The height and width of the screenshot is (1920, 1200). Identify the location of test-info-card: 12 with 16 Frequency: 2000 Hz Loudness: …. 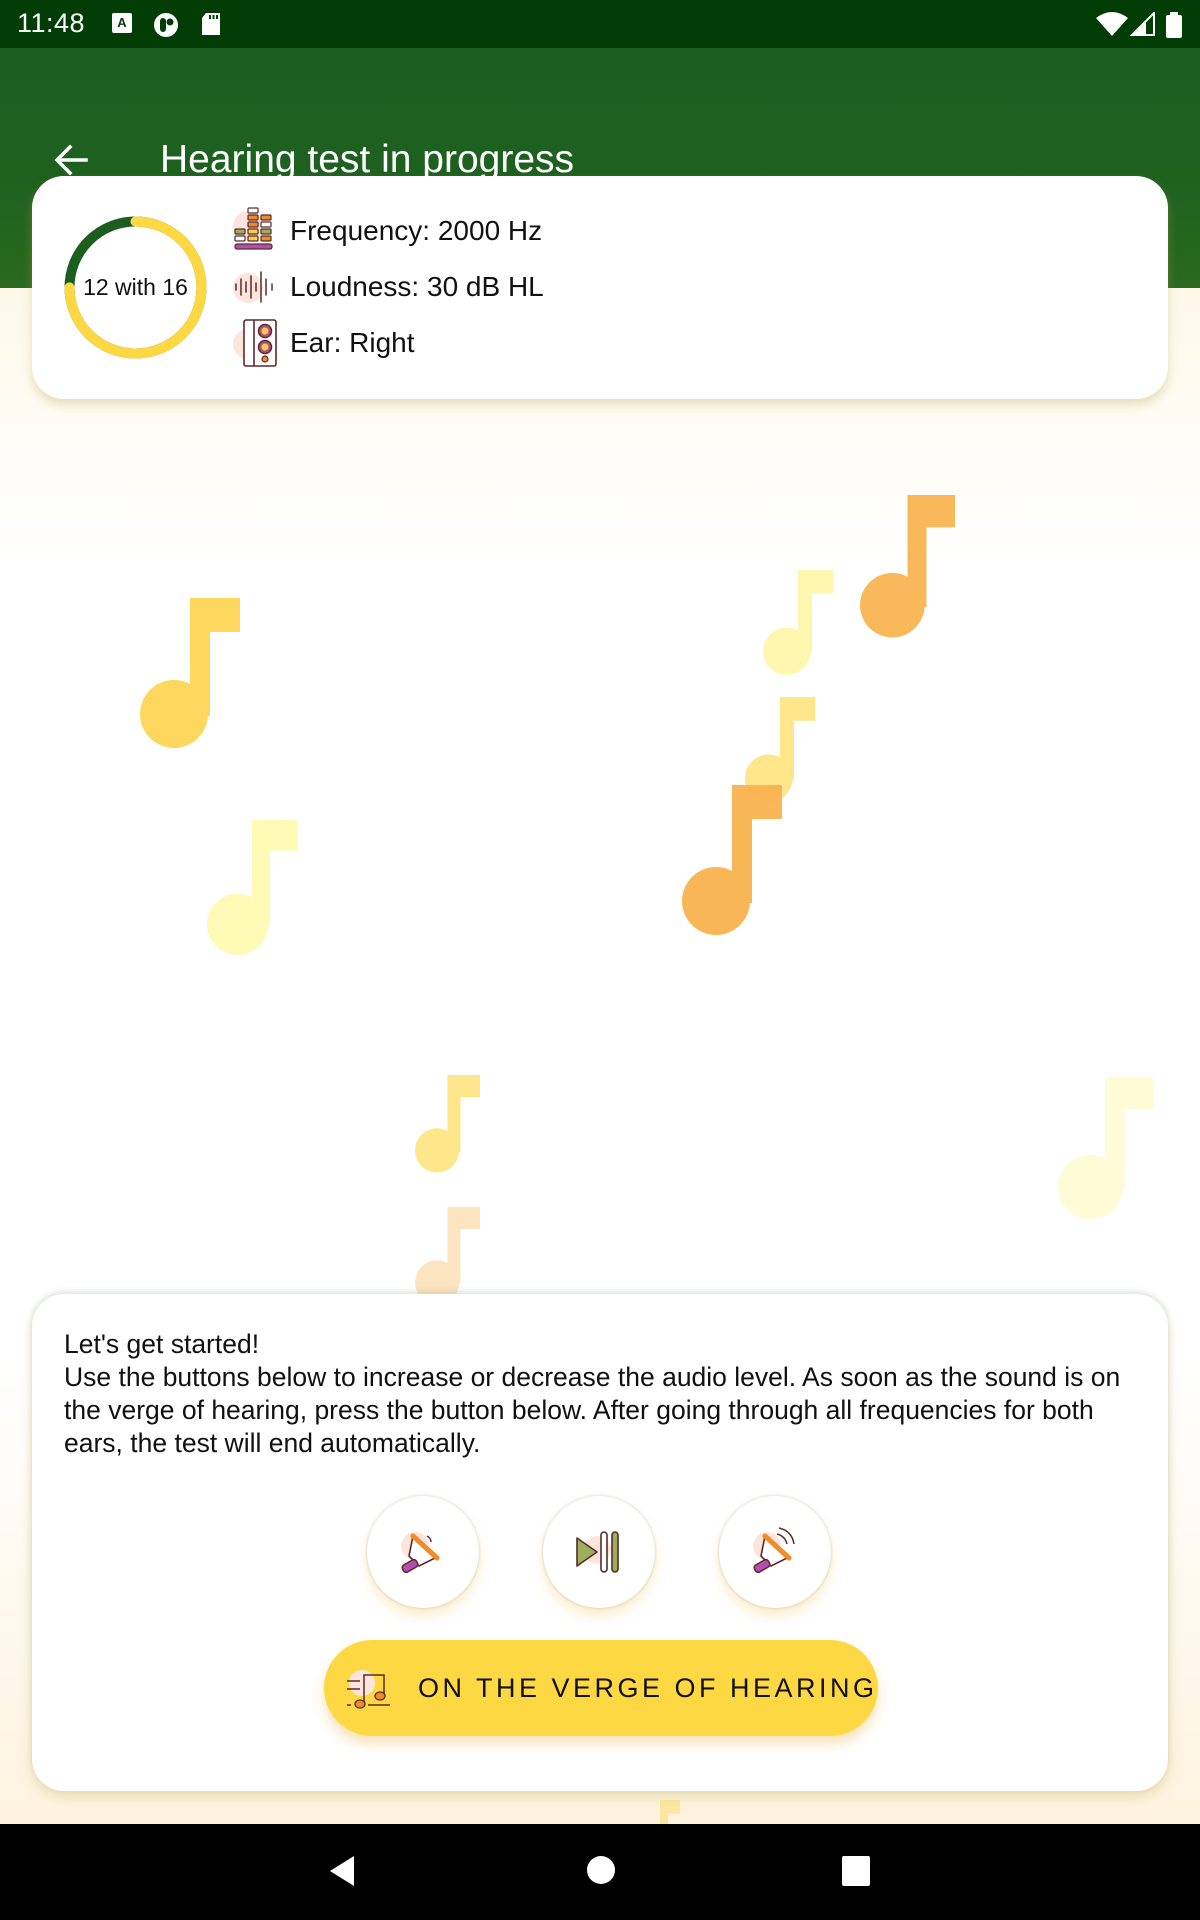
(600, 287).